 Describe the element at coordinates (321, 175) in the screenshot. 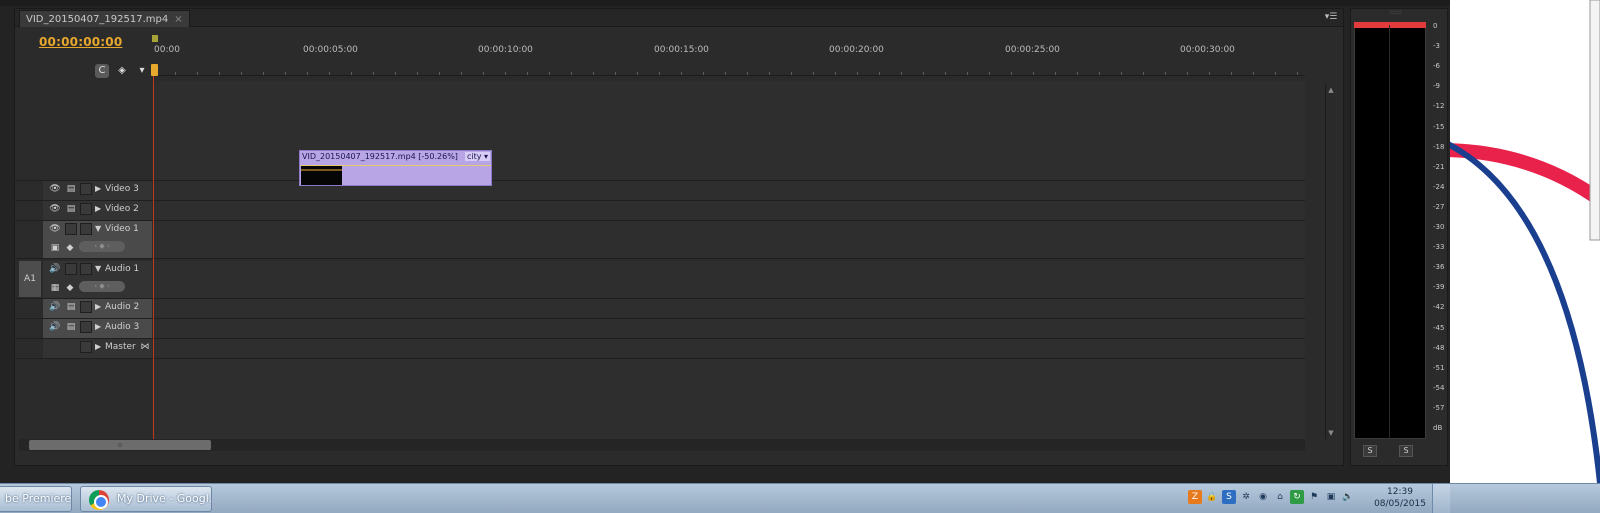

I see `clip-thumbnail` at that location.